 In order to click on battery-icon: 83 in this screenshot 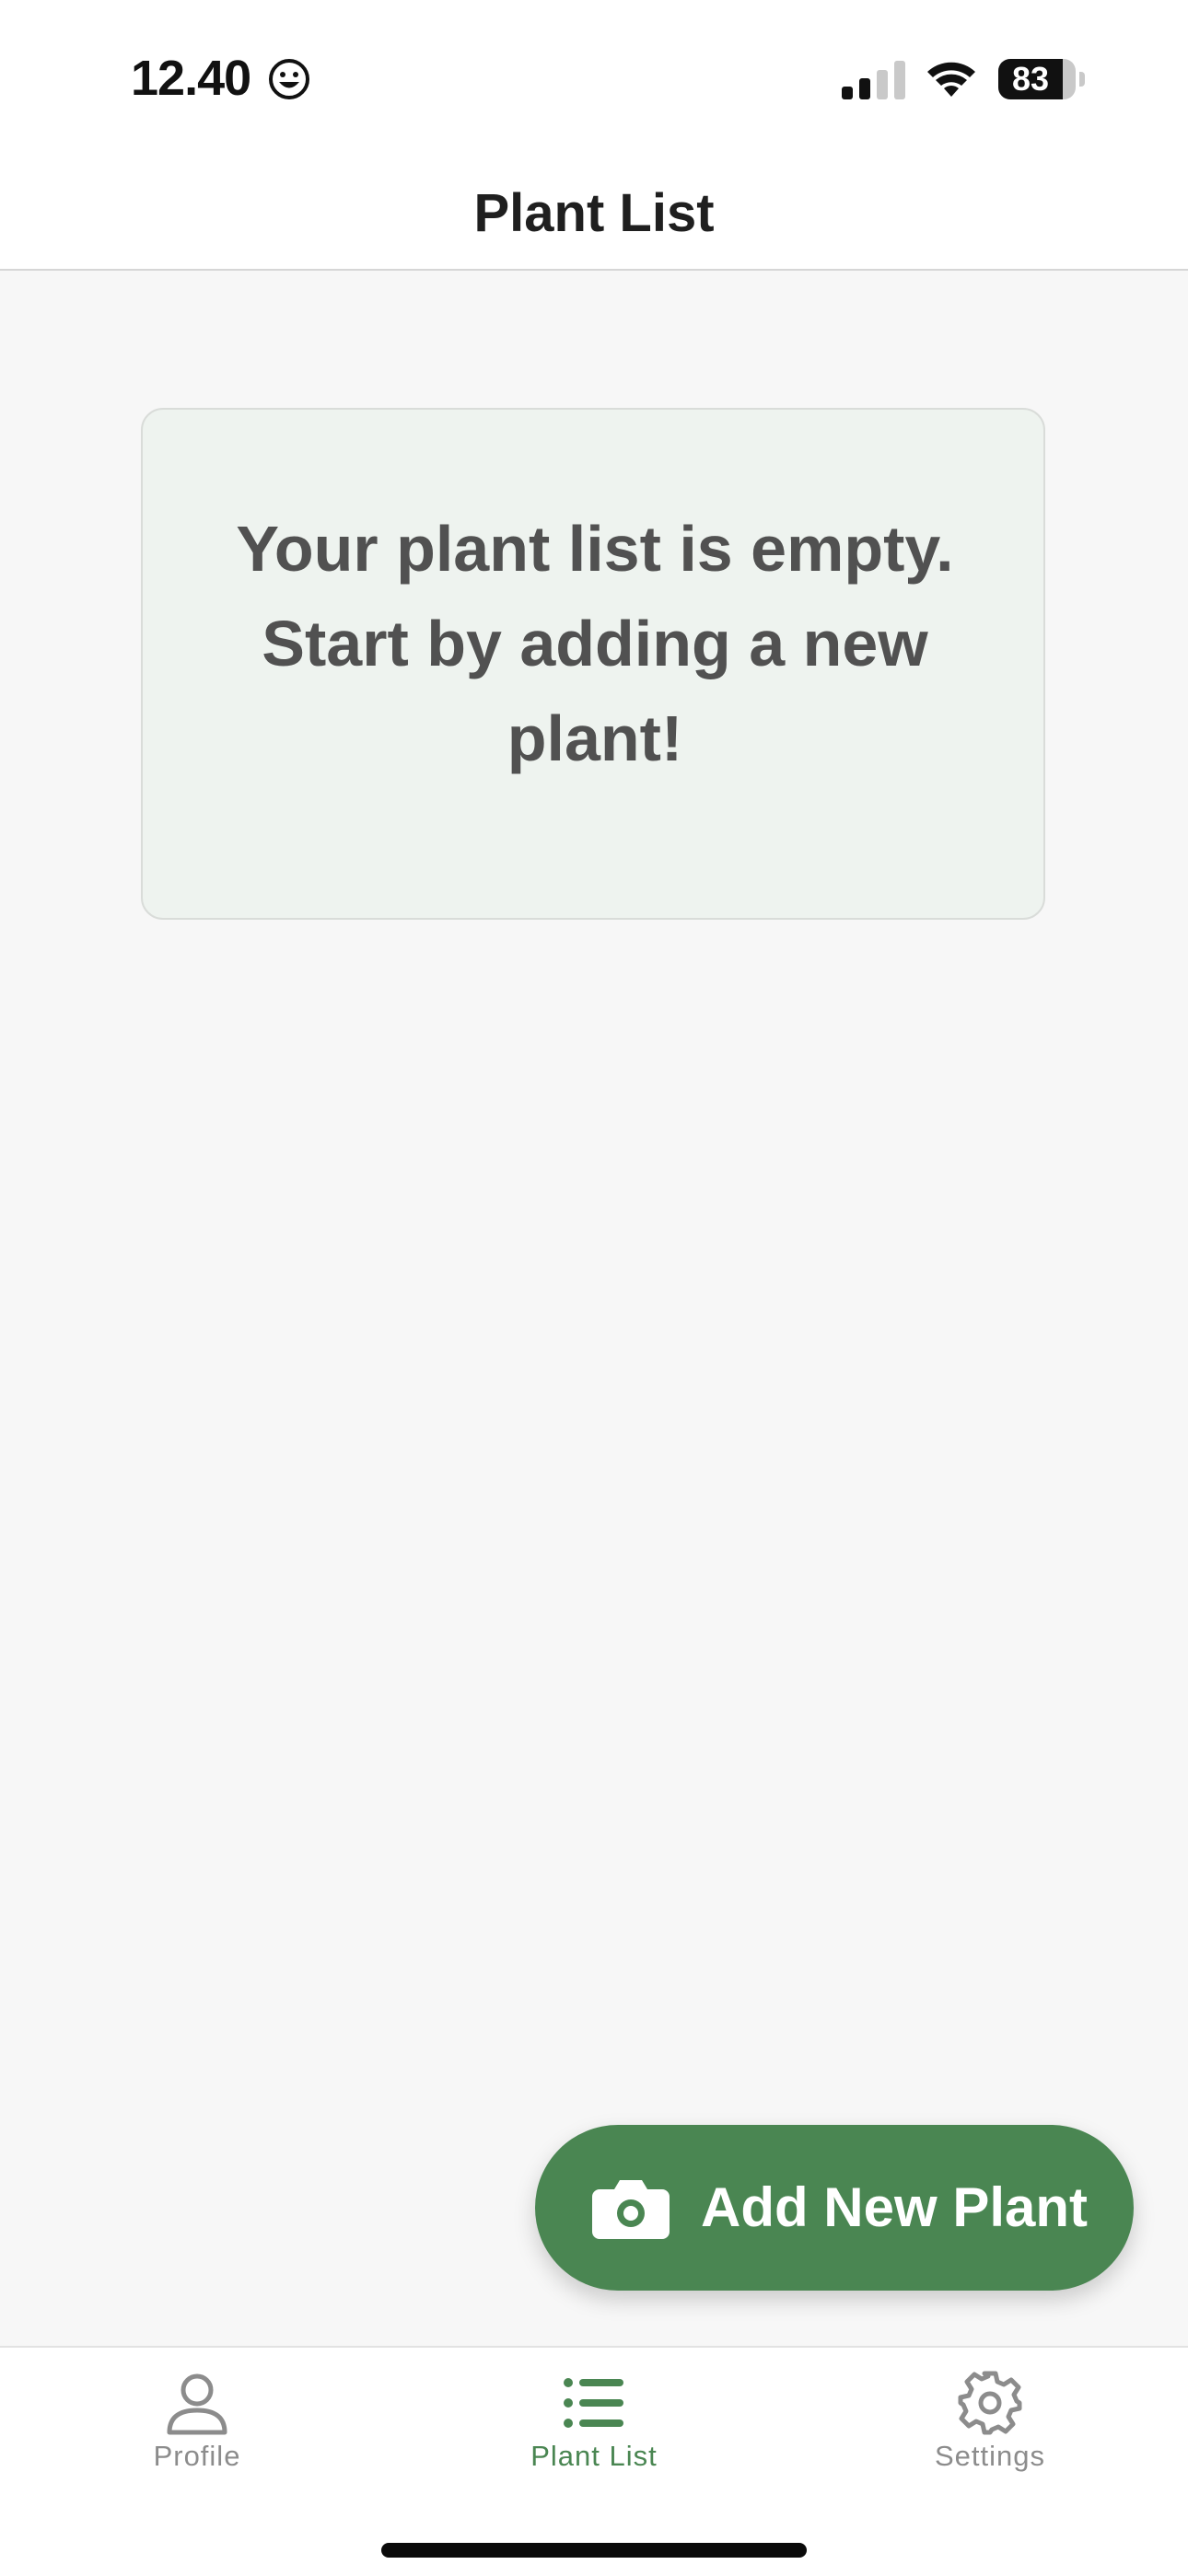, I will do `click(1041, 79)`.